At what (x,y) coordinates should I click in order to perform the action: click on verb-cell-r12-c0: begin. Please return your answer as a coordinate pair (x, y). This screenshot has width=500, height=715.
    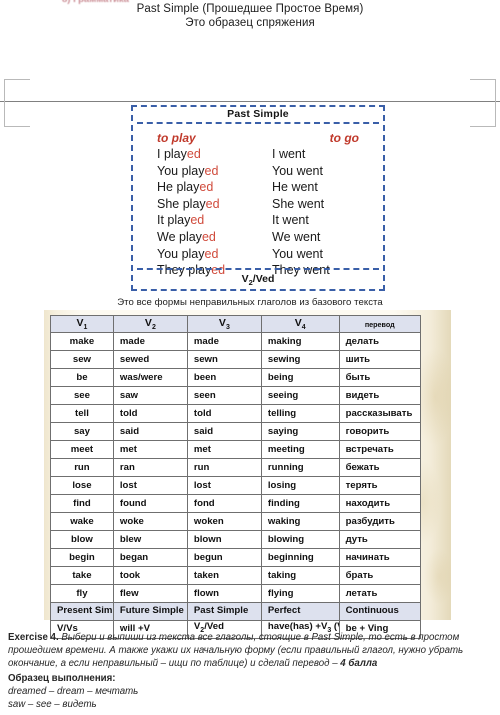
    Looking at the image, I should click on (82, 557).